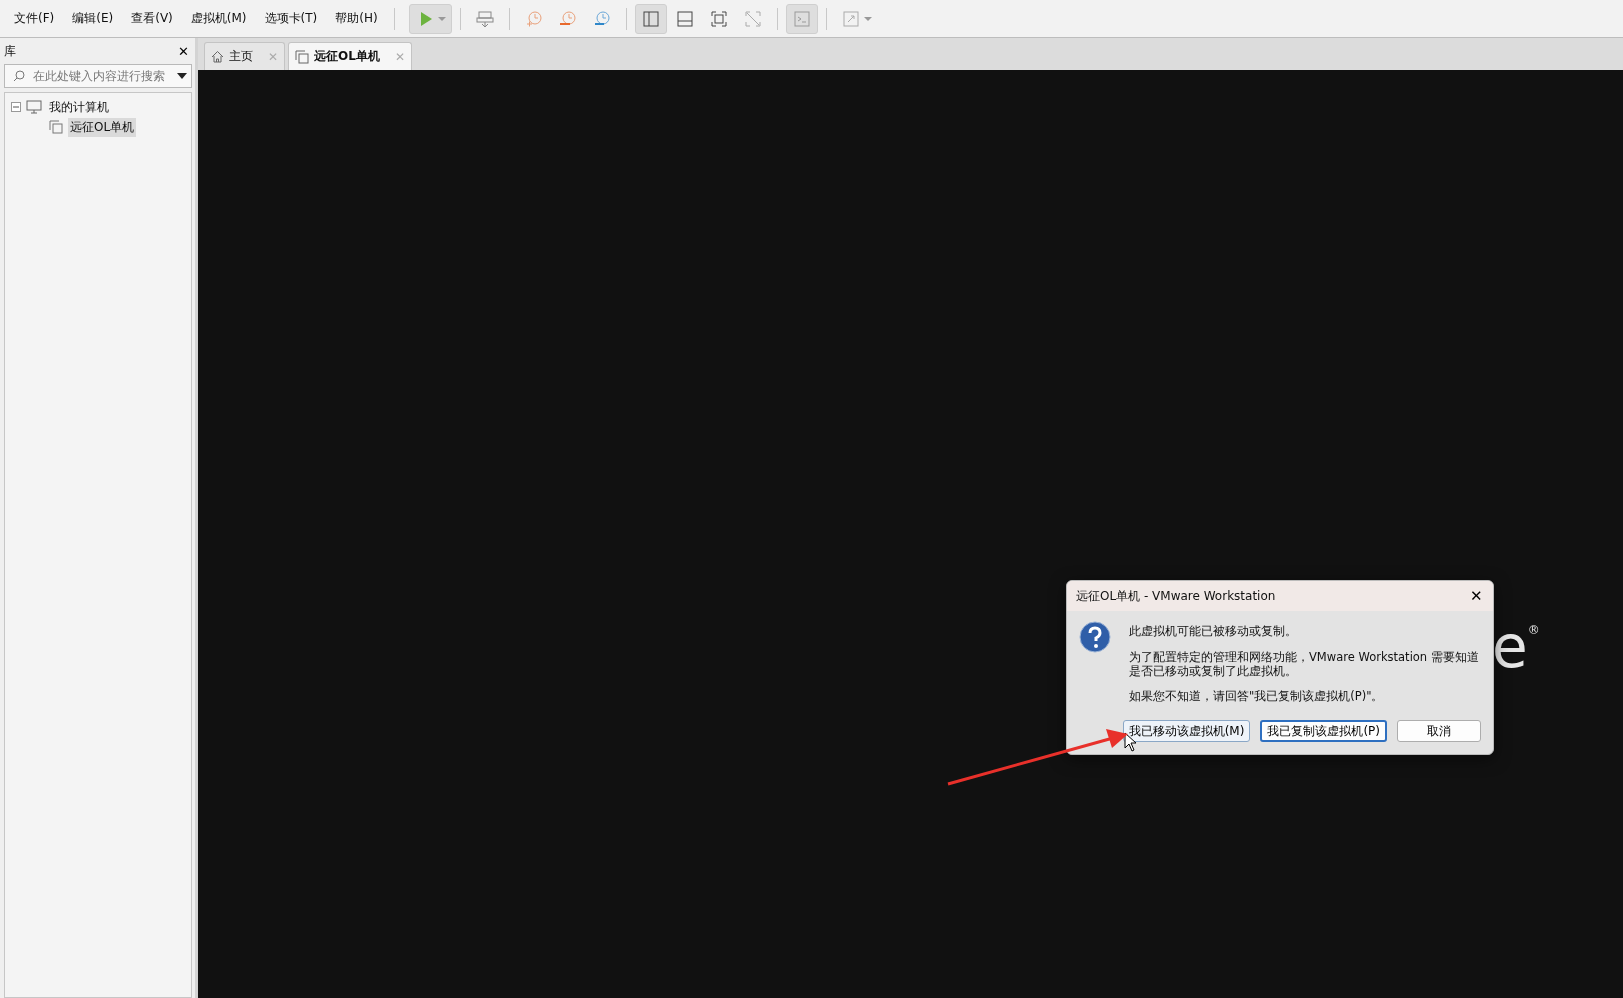 The height and width of the screenshot is (998, 1623). Describe the element at coordinates (241, 56) in the screenshot. I see `tab-label: 主页` at that location.